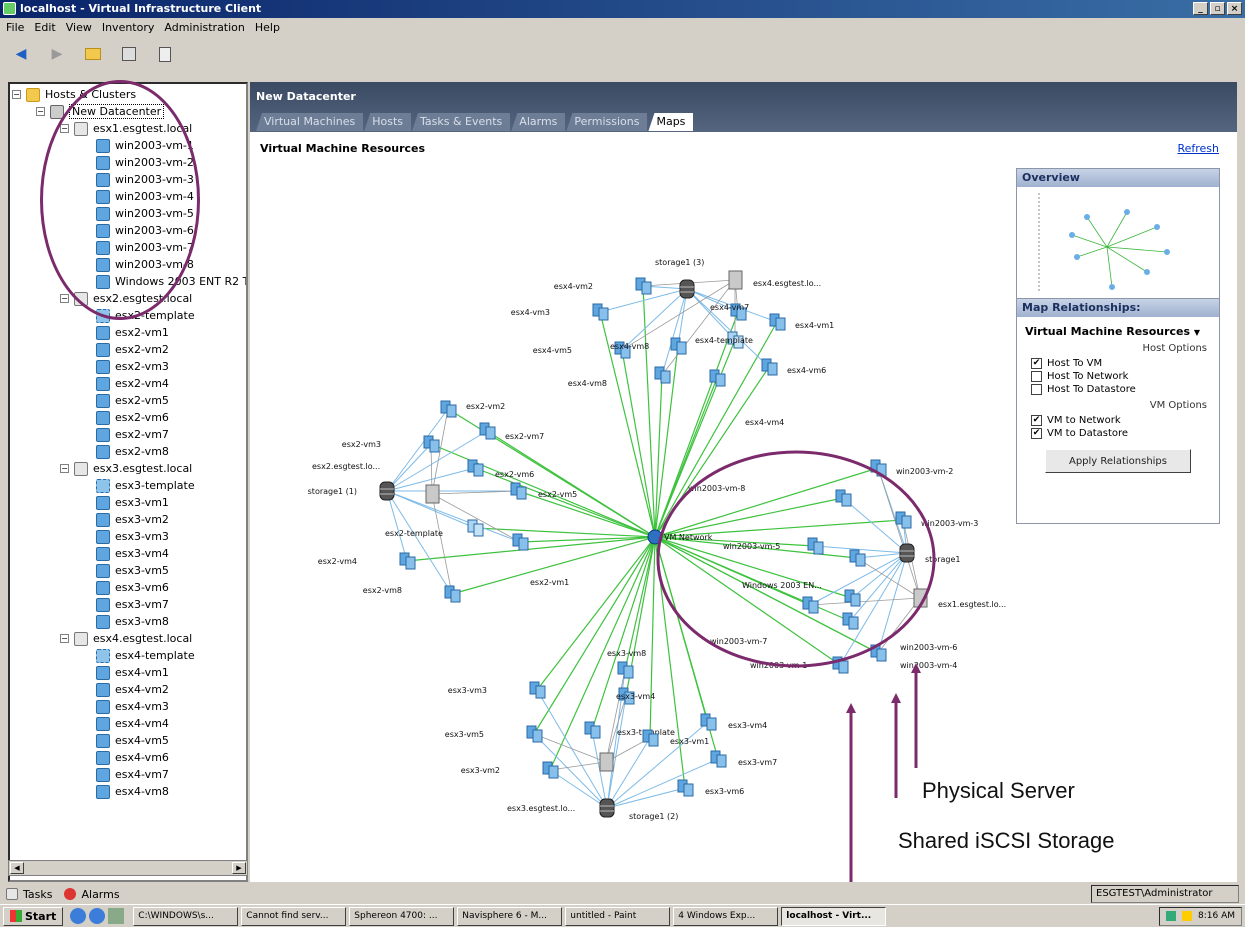 The height and width of the screenshot is (927, 1245). What do you see at coordinates (132, 349) in the screenshot?
I see `tree-node-vm: esx2-vm2` at bounding box center [132, 349].